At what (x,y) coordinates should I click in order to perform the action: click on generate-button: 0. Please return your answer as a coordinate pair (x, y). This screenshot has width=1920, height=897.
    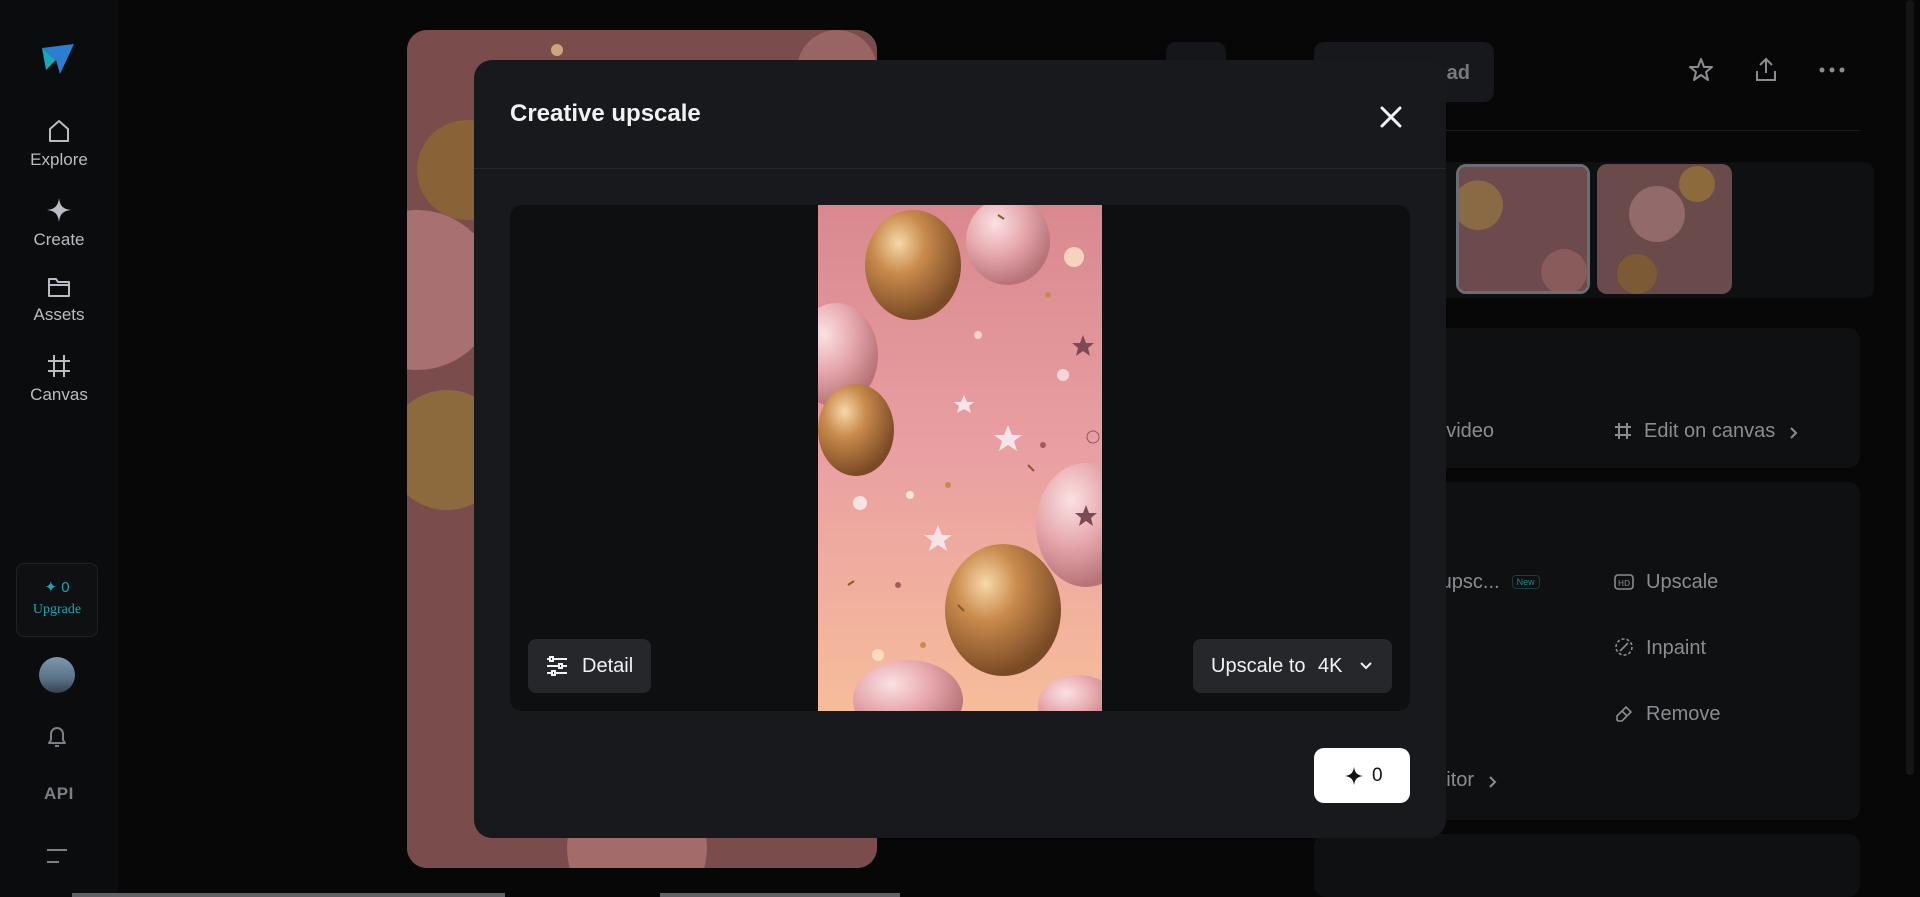
    Looking at the image, I should click on (1362, 775).